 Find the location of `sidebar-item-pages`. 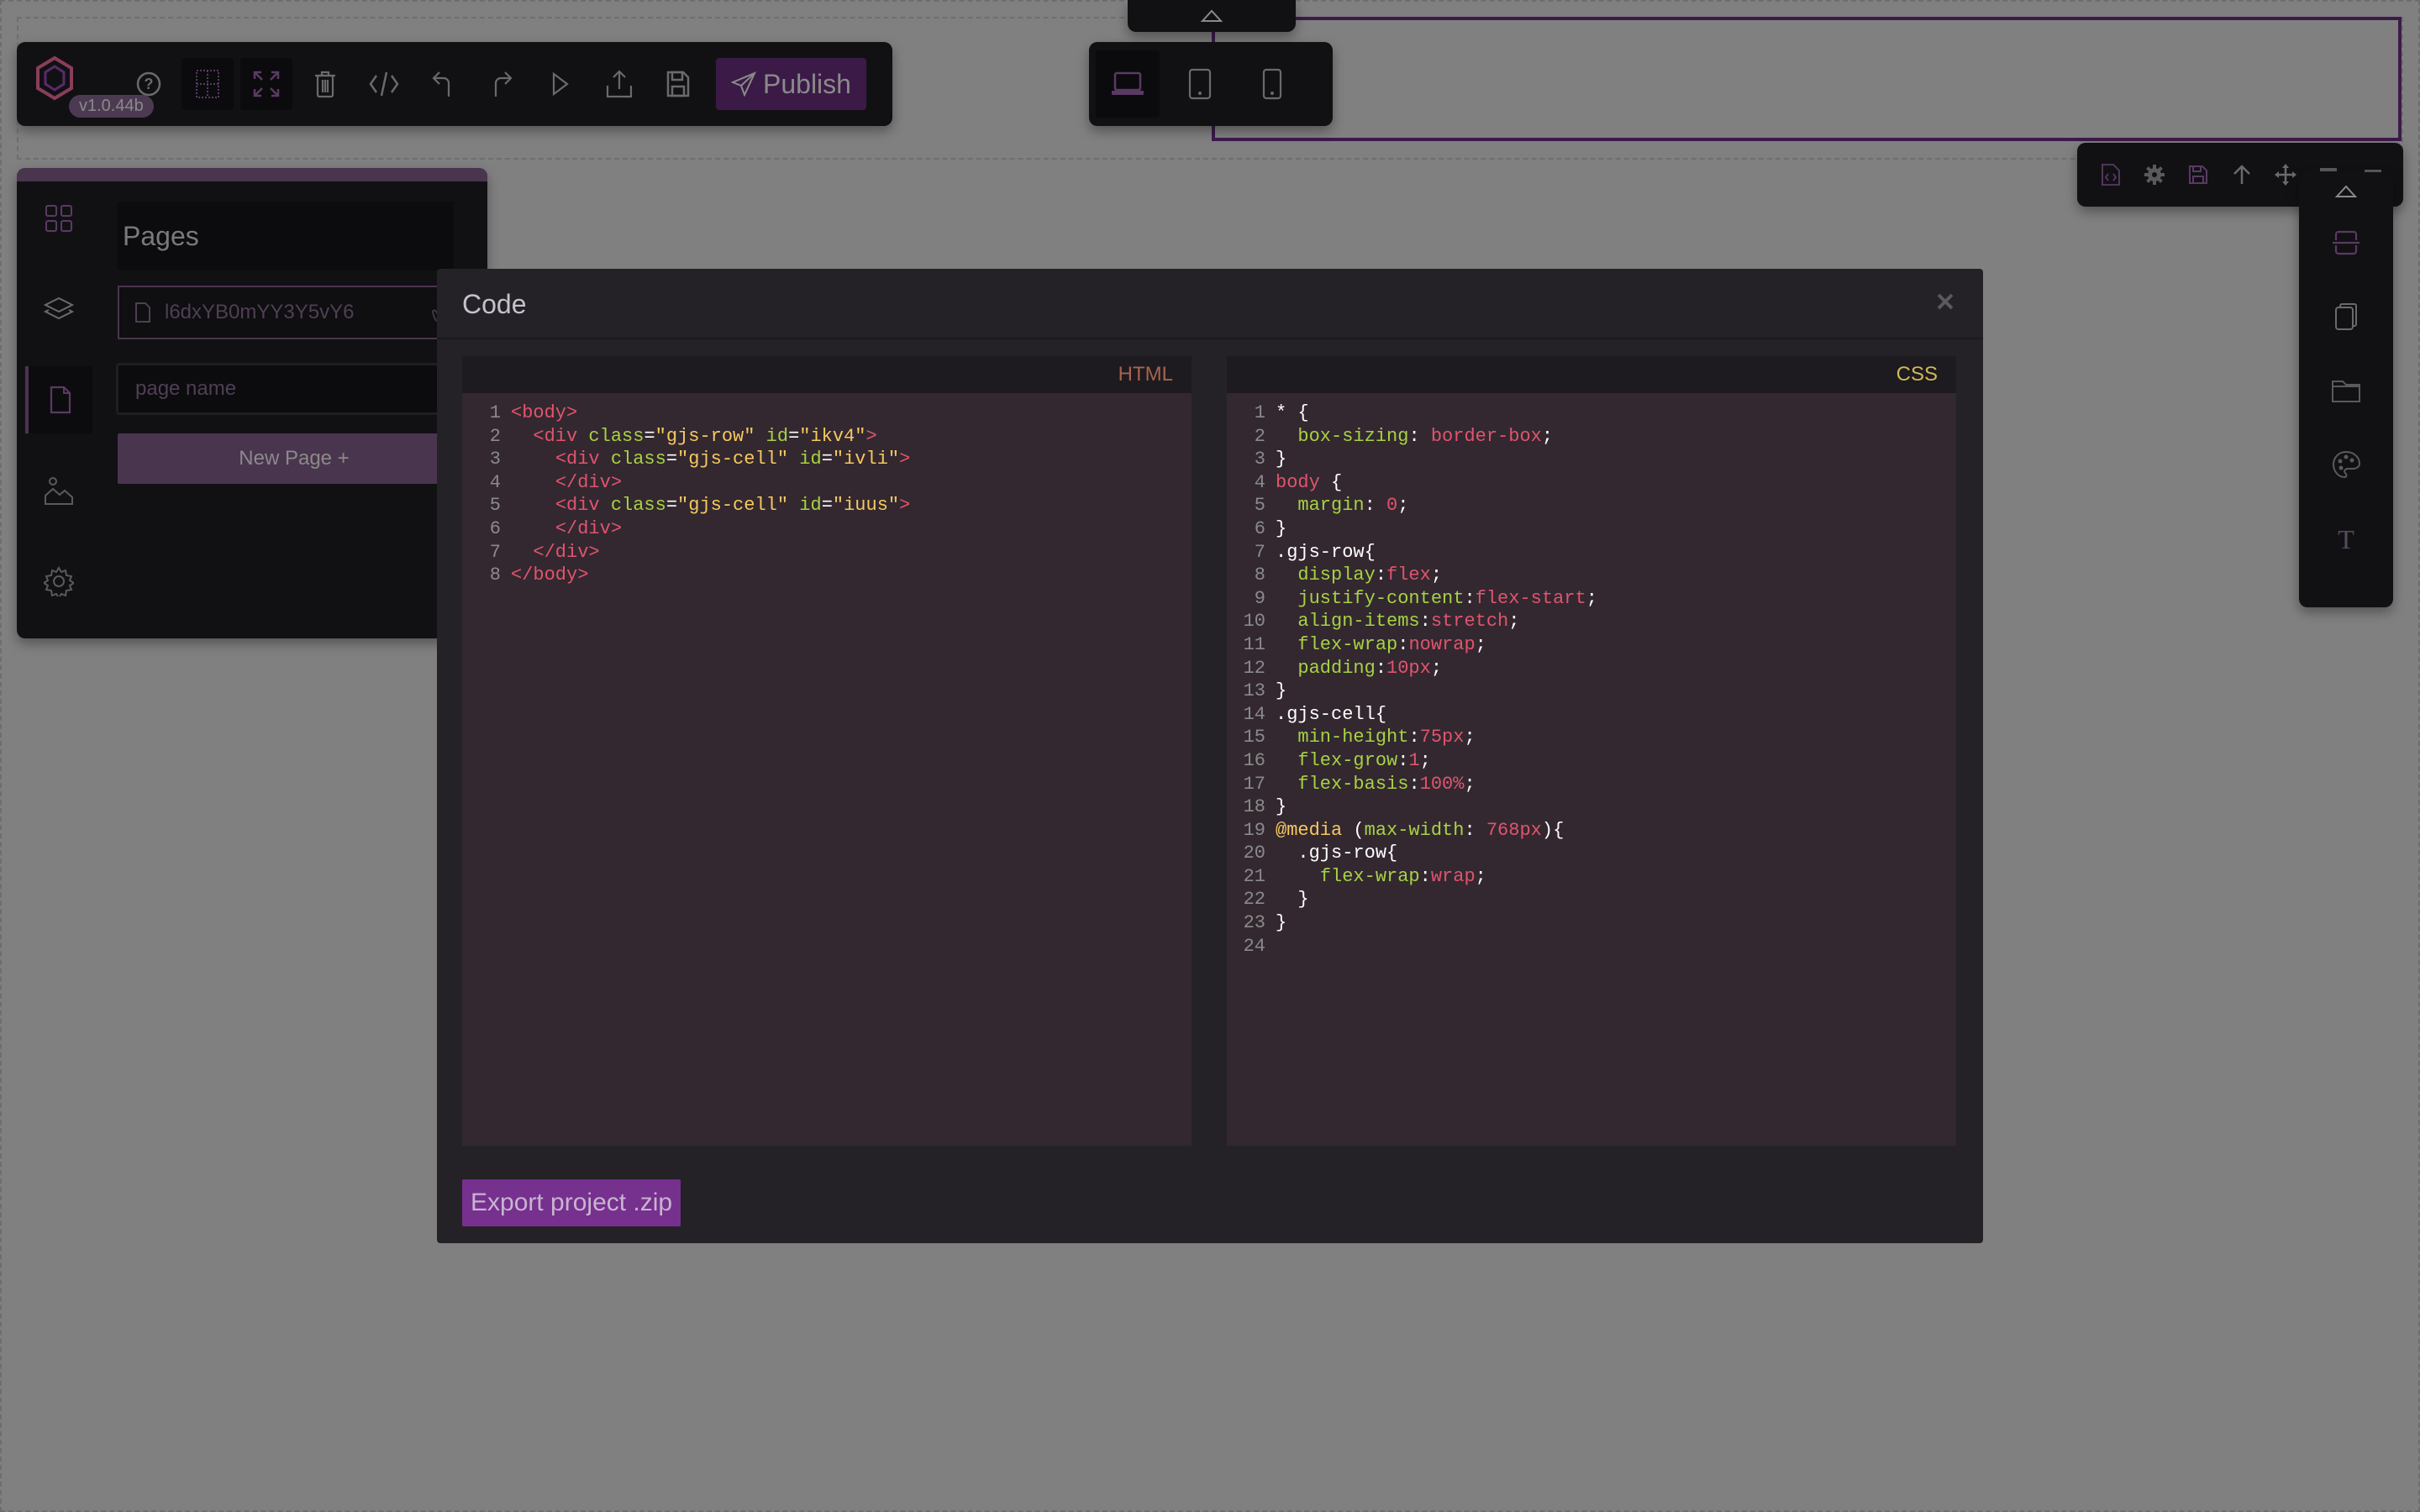

sidebar-item-pages is located at coordinates (58, 399).